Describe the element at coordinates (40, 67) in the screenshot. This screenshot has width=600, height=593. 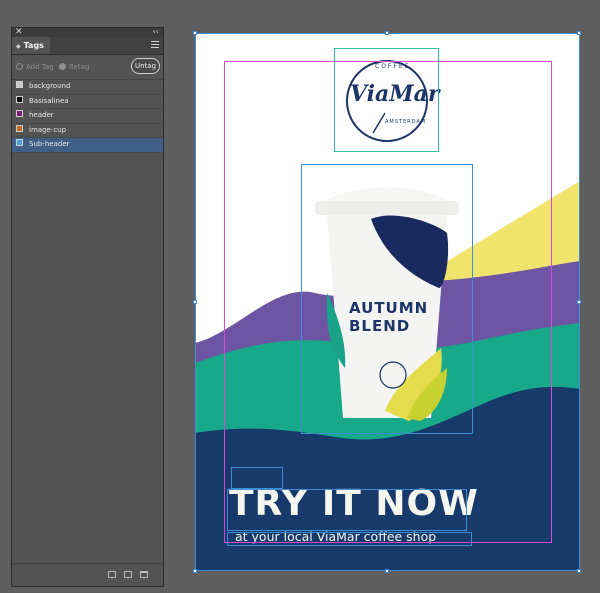
I see `add-tag-label: Add Tag` at that location.